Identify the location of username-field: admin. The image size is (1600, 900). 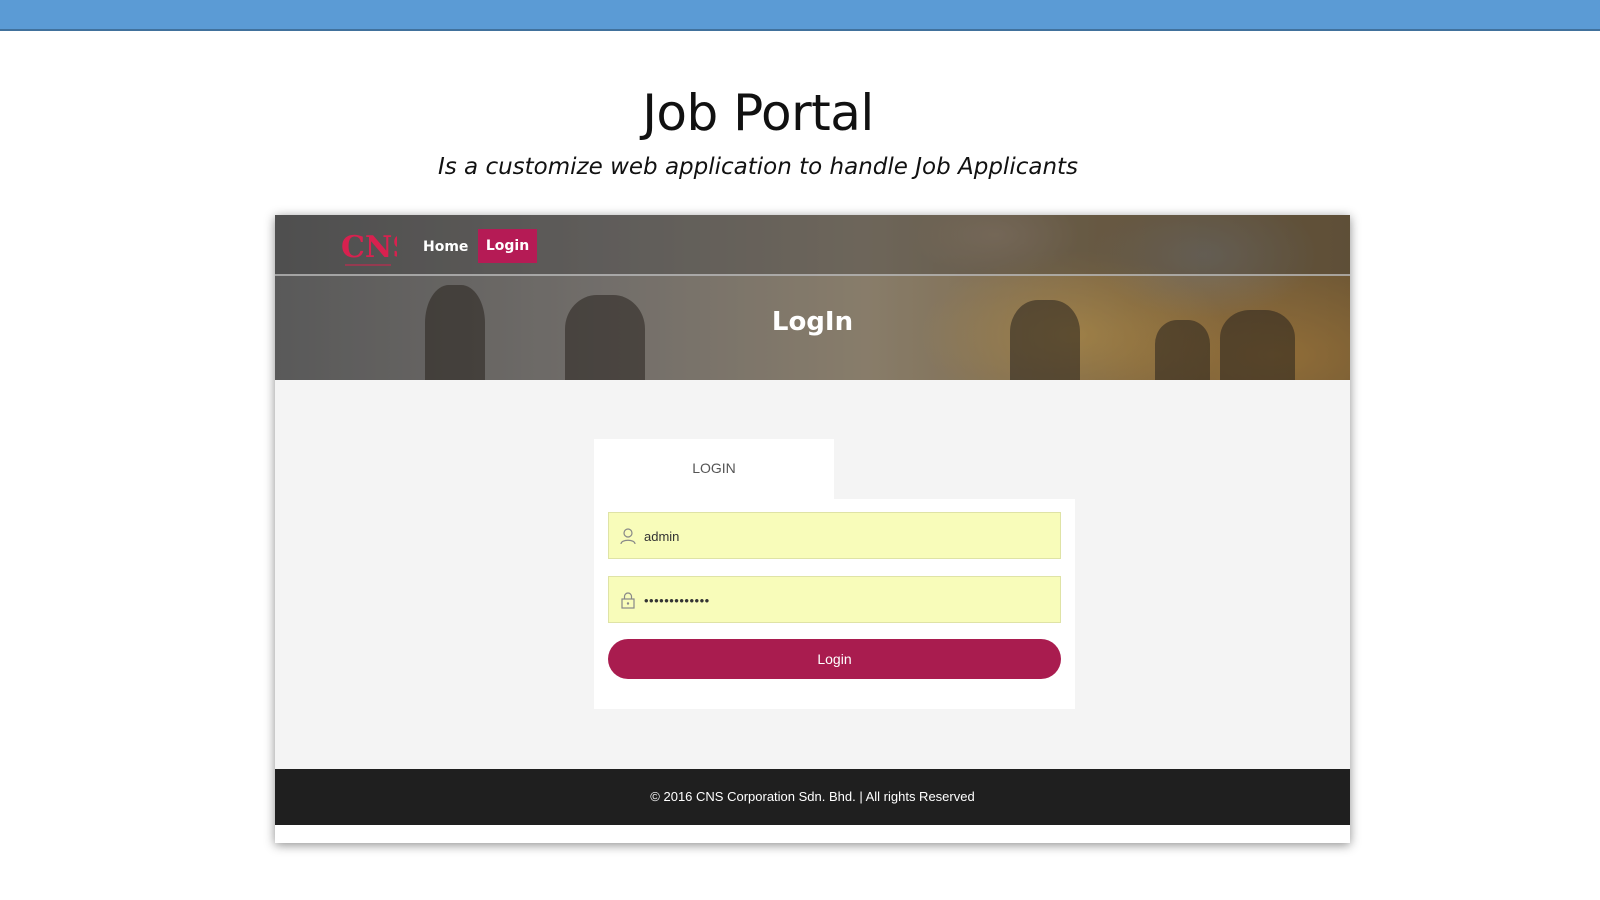
(834, 535).